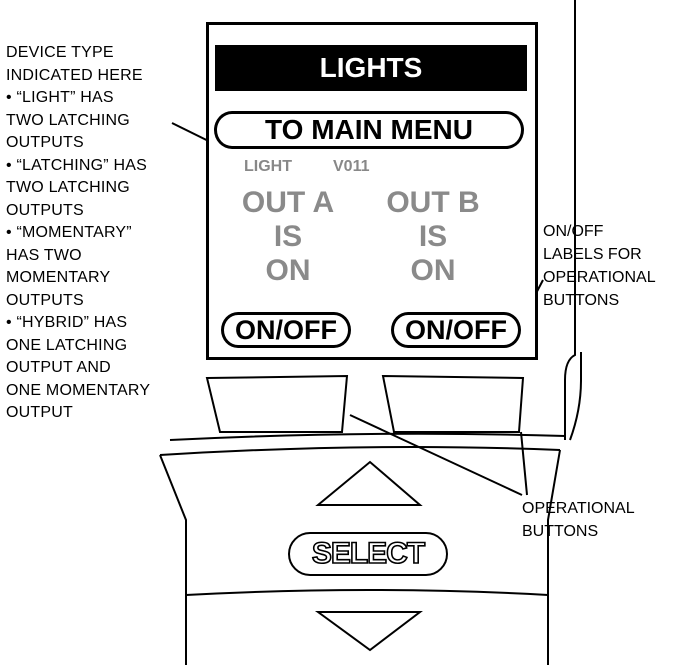 The width and height of the screenshot is (683, 665). I want to click on right-operational-button, so click(454, 405).